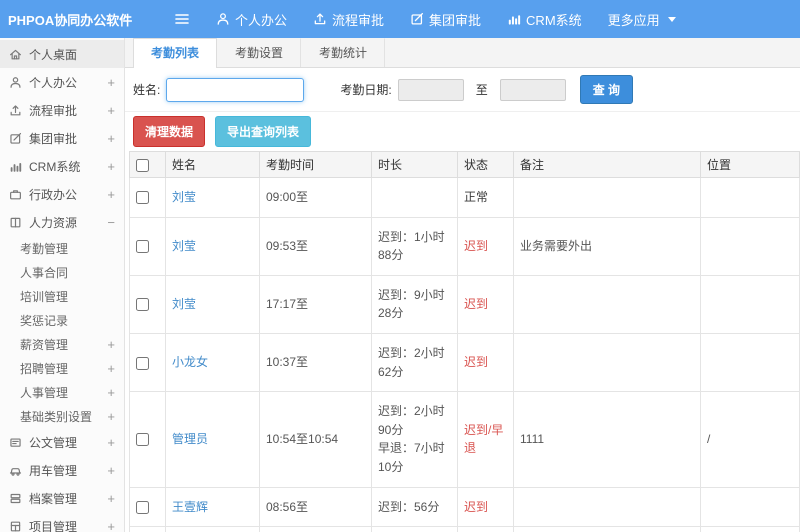 The image size is (800, 532). I want to click on table-row: 王壹辉 08:56至 迟到：56分 迟到, so click(464, 507).